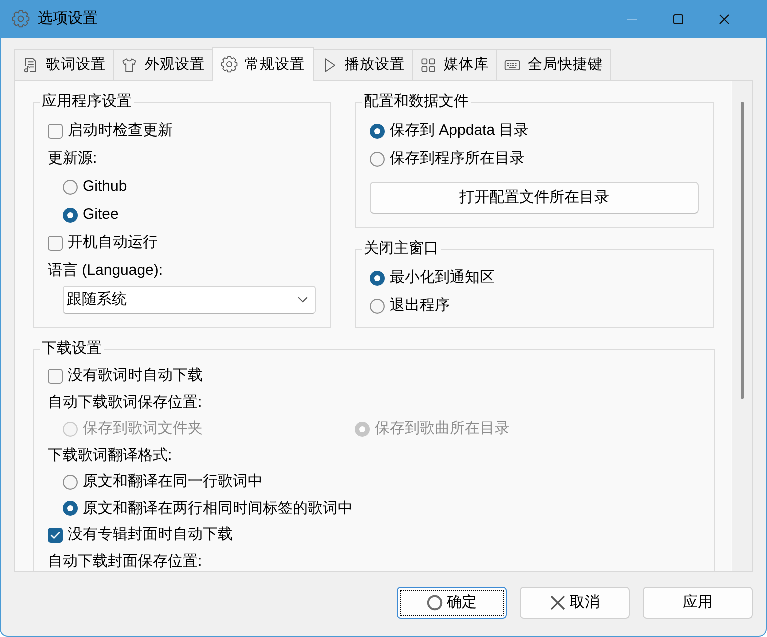 The height and width of the screenshot is (637, 767). Describe the element at coordinates (87, 102) in the screenshot. I see `group-title: 应用程序设置` at that location.